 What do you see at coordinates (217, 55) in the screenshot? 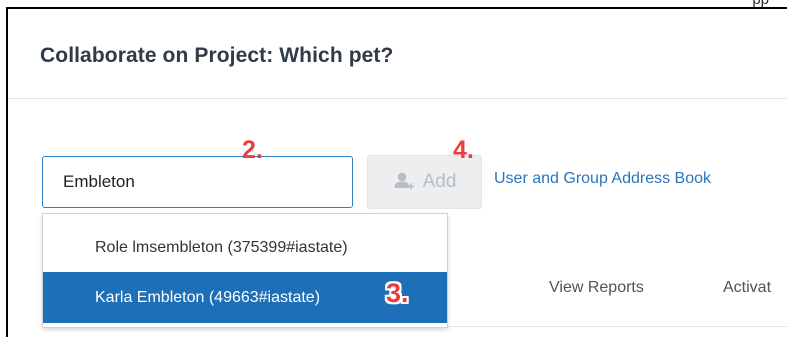
I see `dialog-title: Collaborate on Project: Which pet?` at bounding box center [217, 55].